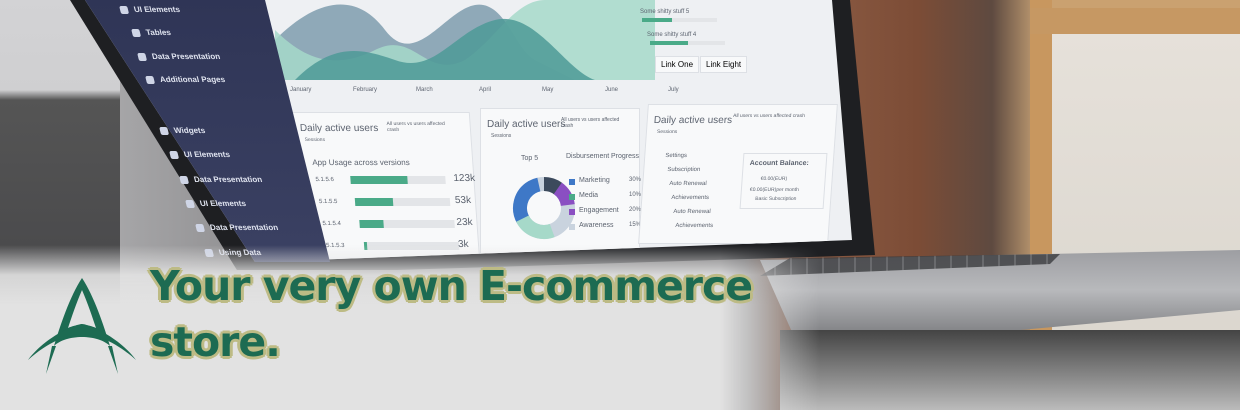 This screenshot has width=1240, height=410. Describe the element at coordinates (192, 79) in the screenshot. I see `sidebar-item-label: Additional Pages` at that location.